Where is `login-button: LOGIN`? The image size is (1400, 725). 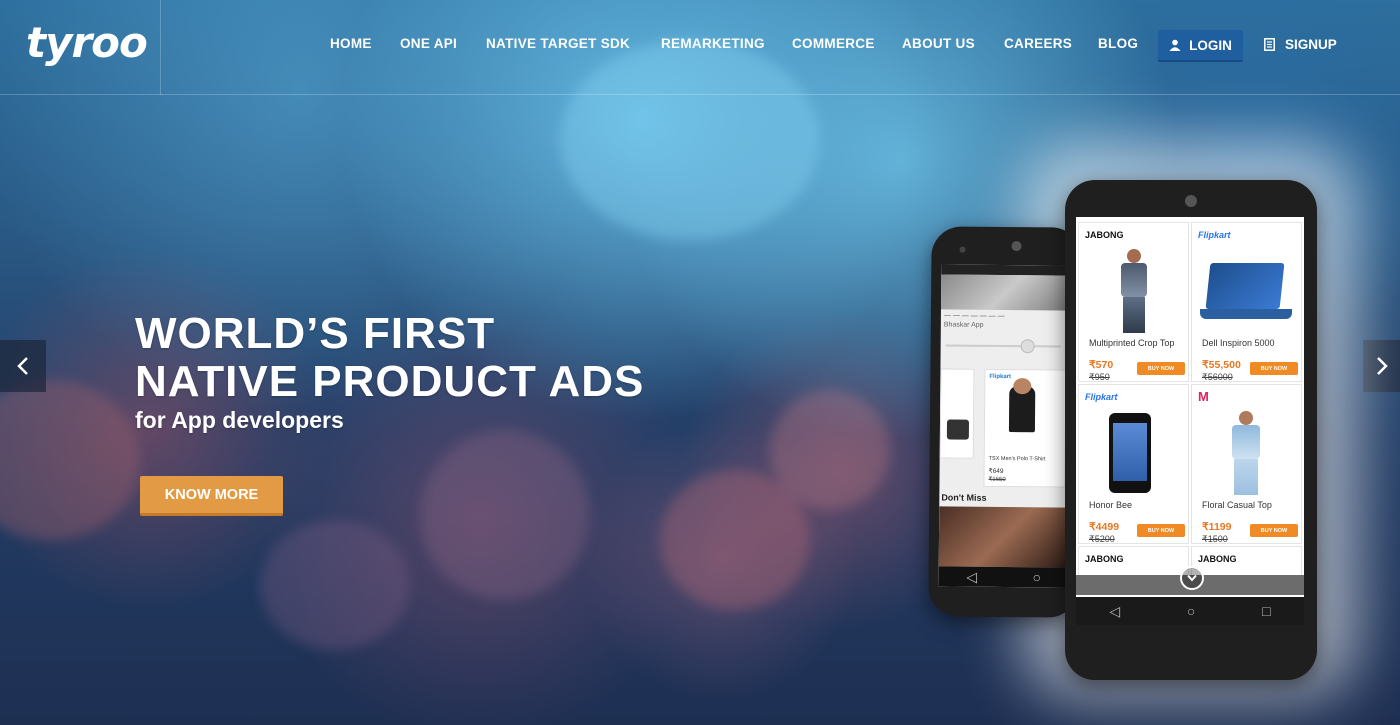 login-button: LOGIN is located at coordinates (1200, 46).